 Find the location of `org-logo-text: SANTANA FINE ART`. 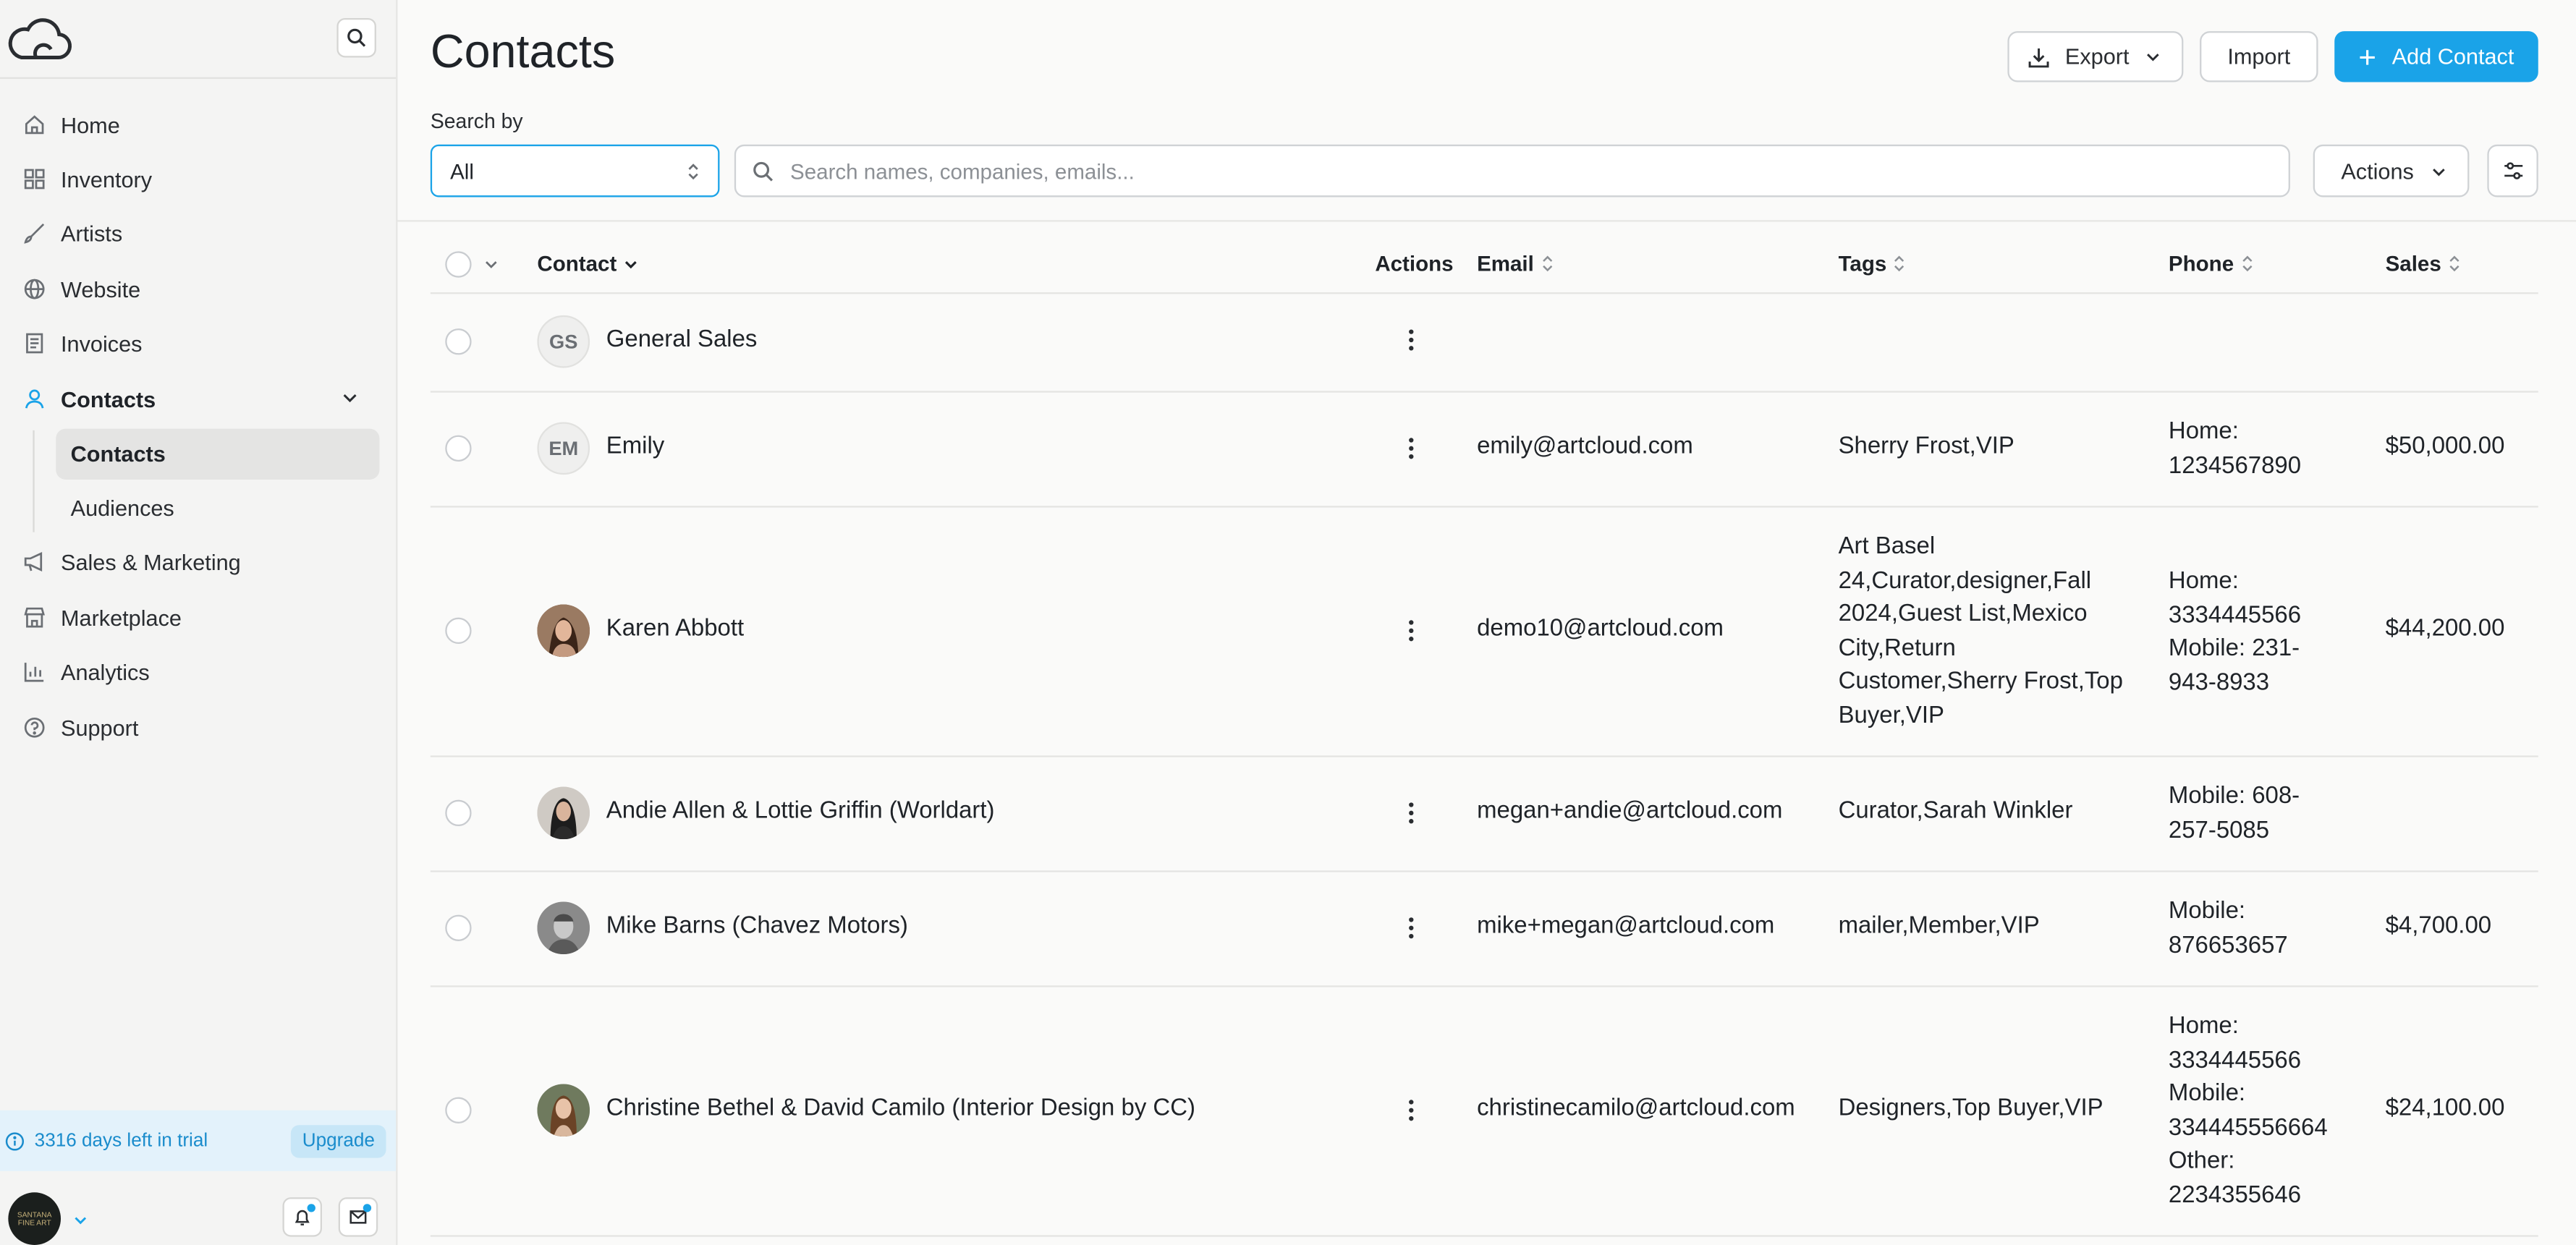

org-logo-text: SANTANA FINE ART is located at coordinates (34, 1218).